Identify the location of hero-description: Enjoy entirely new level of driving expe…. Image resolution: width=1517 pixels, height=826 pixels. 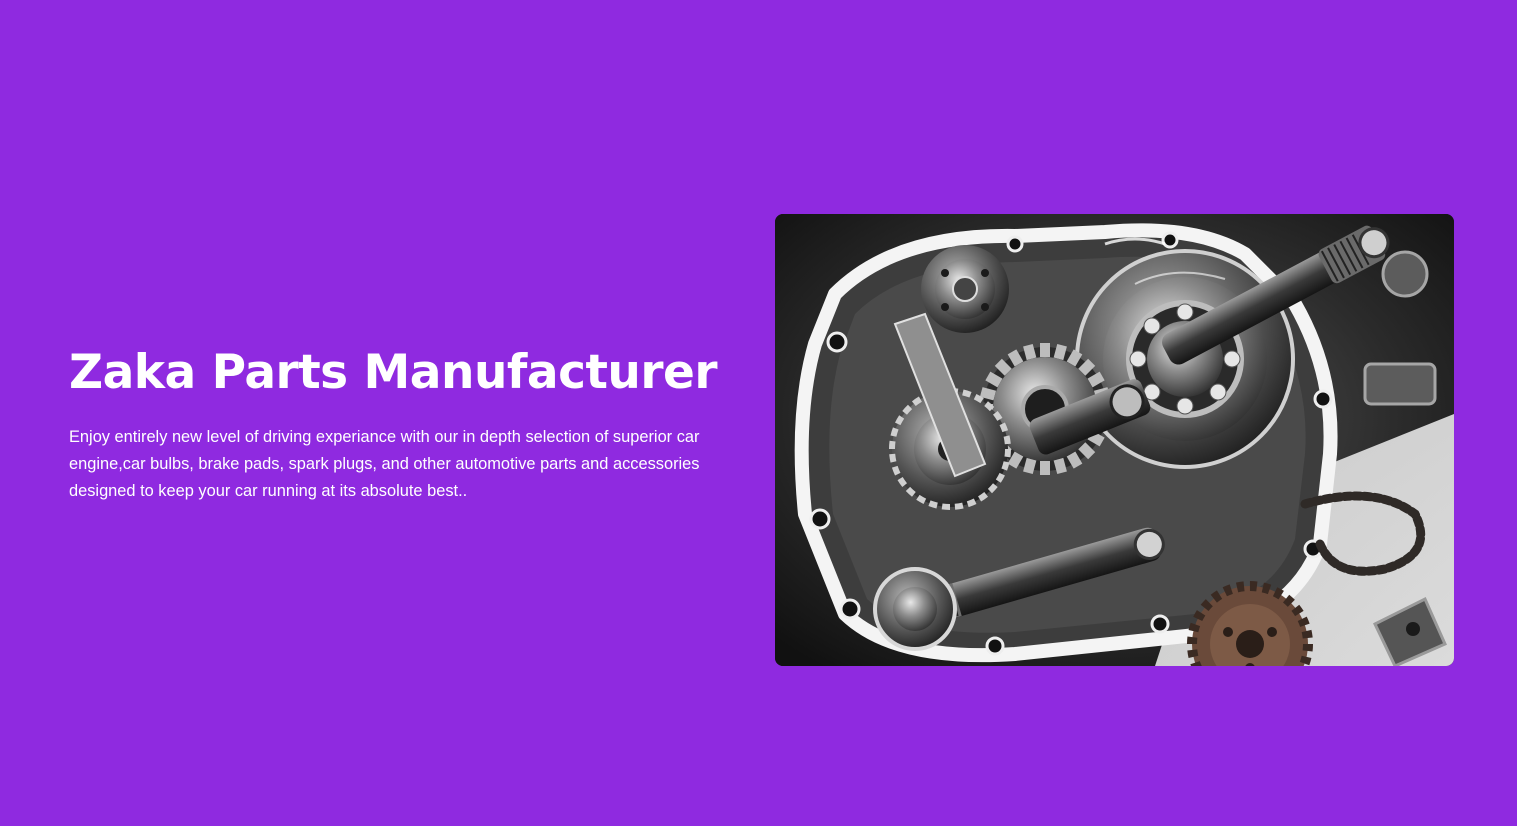
(384, 464).